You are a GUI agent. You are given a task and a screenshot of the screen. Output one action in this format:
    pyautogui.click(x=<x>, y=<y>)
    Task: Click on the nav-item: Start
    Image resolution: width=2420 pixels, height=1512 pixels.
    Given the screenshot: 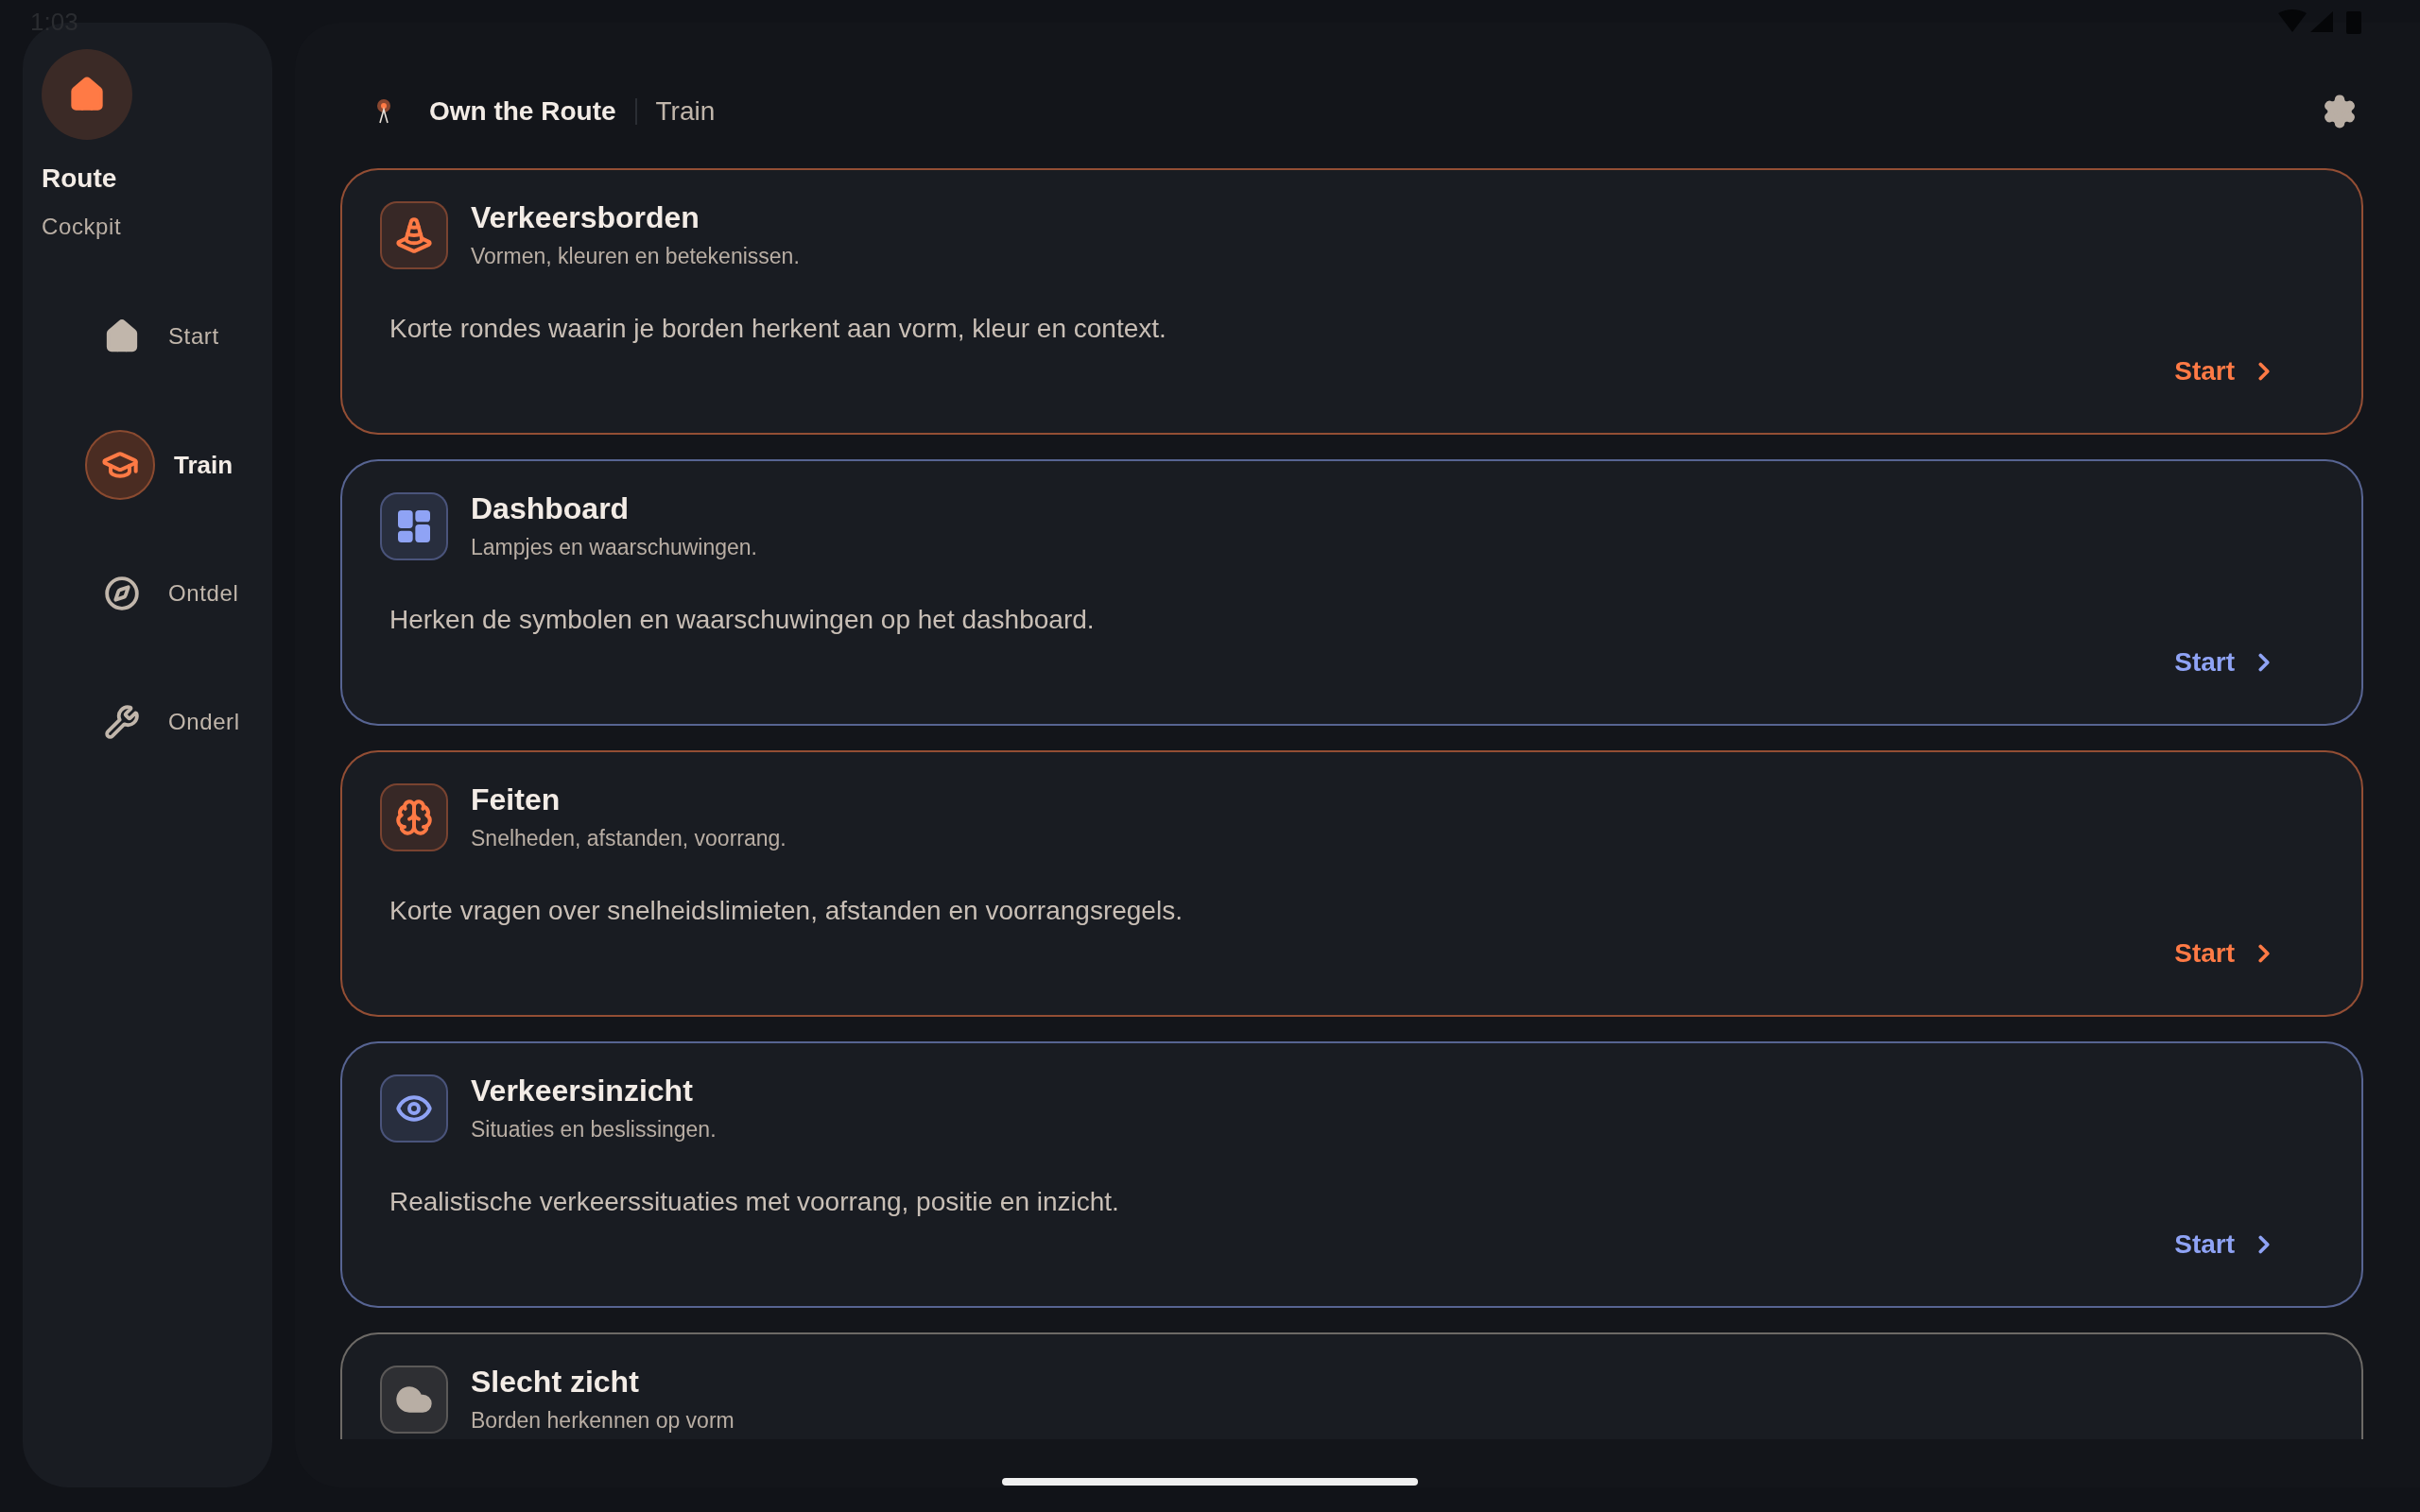 What is the action you would take?
    pyautogui.click(x=147, y=336)
    